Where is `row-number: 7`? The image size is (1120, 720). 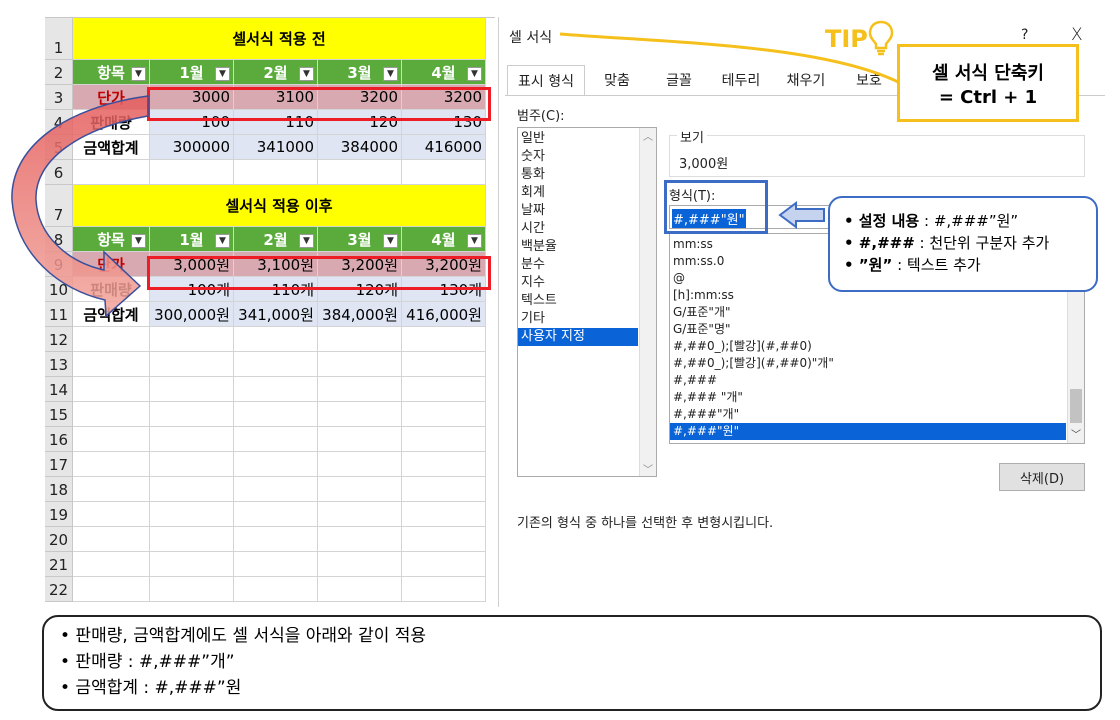
row-number: 7 is located at coordinates (59, 206).